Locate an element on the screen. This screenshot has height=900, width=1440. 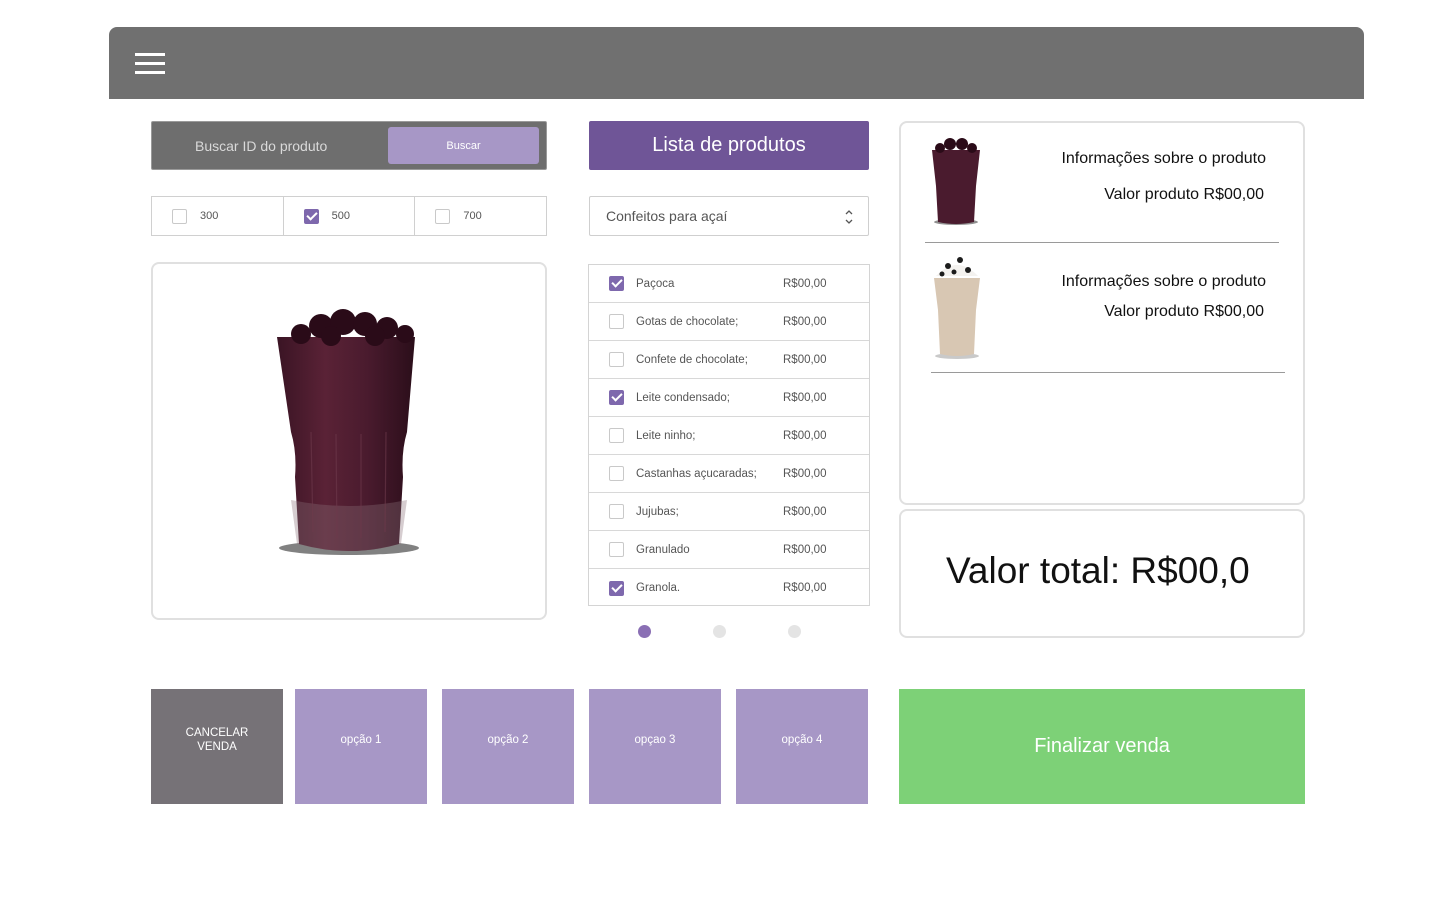
product-id-search-input is located at coordinates (268, 145).